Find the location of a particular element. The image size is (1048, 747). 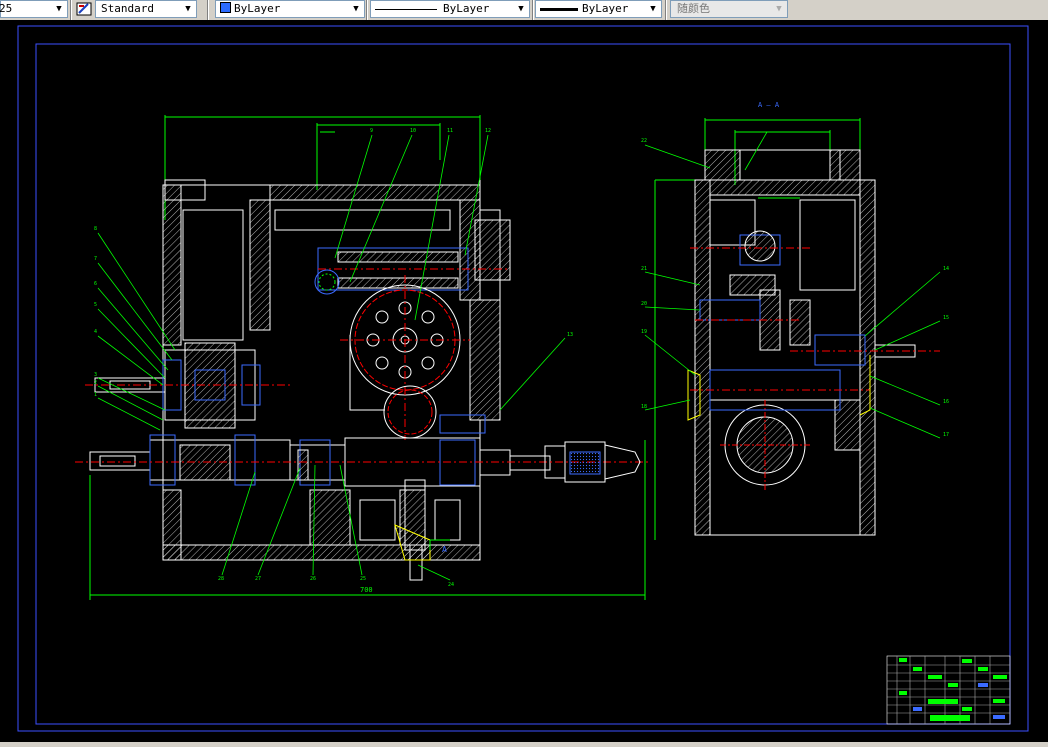

svg-text: 11 is located at coordinates (450, 131).